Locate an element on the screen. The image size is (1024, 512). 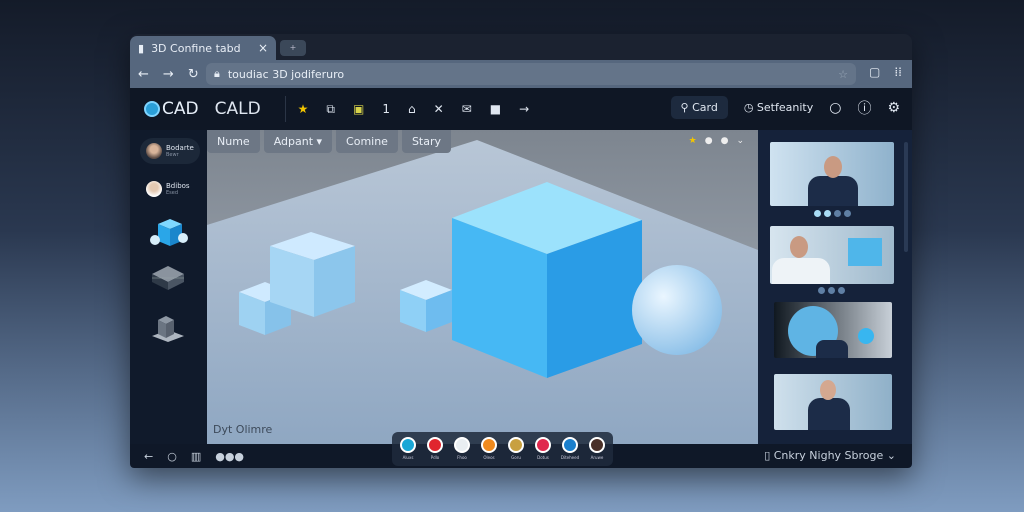
mail-tool: ✉ is located at coordinates (467, 109).